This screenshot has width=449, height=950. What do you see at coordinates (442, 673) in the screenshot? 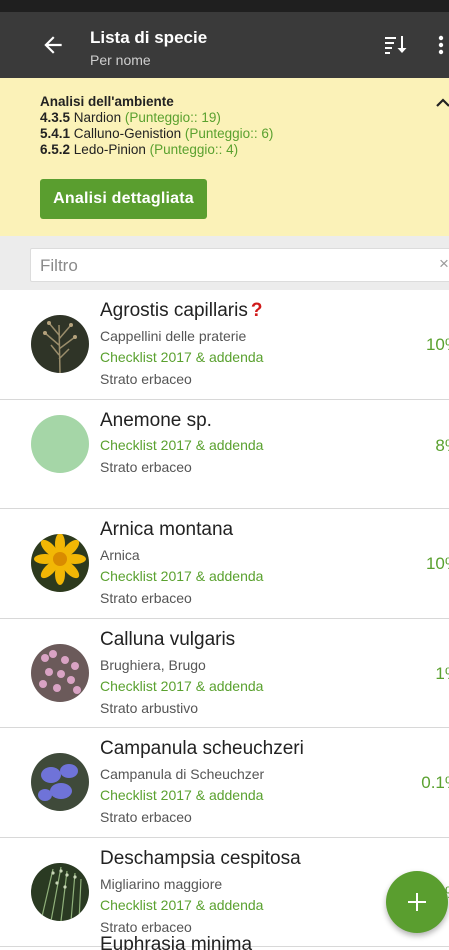
I see `cover-percentage: 1%` at bounding box center [442, 673].